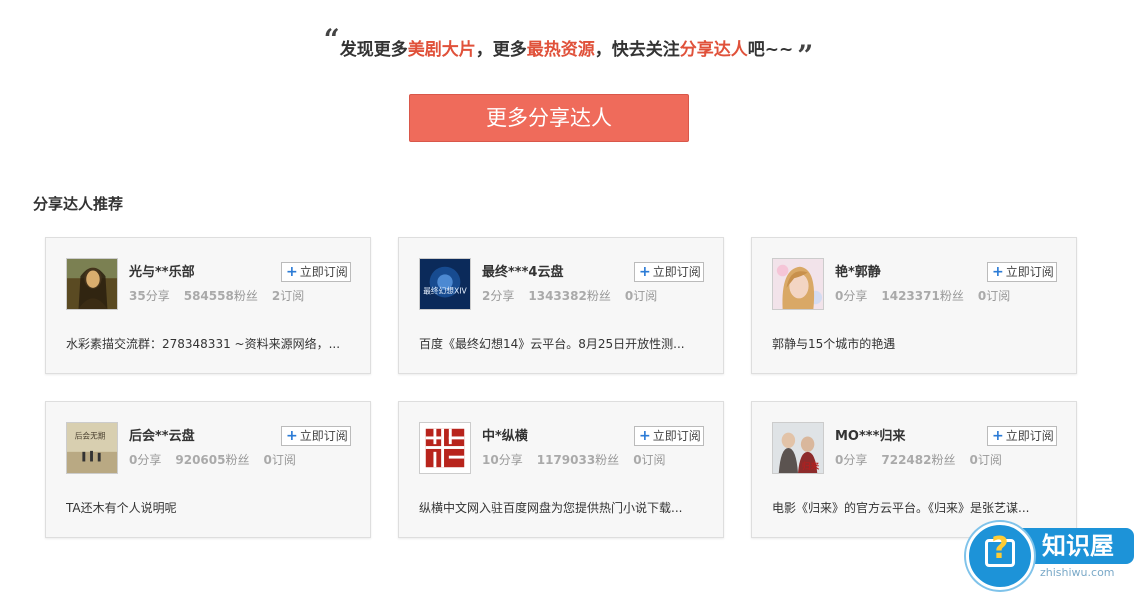  What do you see at coordinates (834, 344) in the screenshot?
I see `sharer-description: 郭静与15个城市的艳遇` at bounding box center [834, 344].